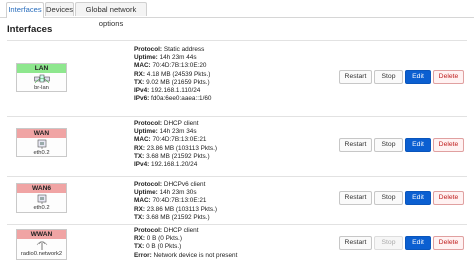  What do you see at coordinates (177, 82) in the screenshot?
I see `detail-value: 9.02 MB (21659 Pkts.)` at bounding box center [177, 82].